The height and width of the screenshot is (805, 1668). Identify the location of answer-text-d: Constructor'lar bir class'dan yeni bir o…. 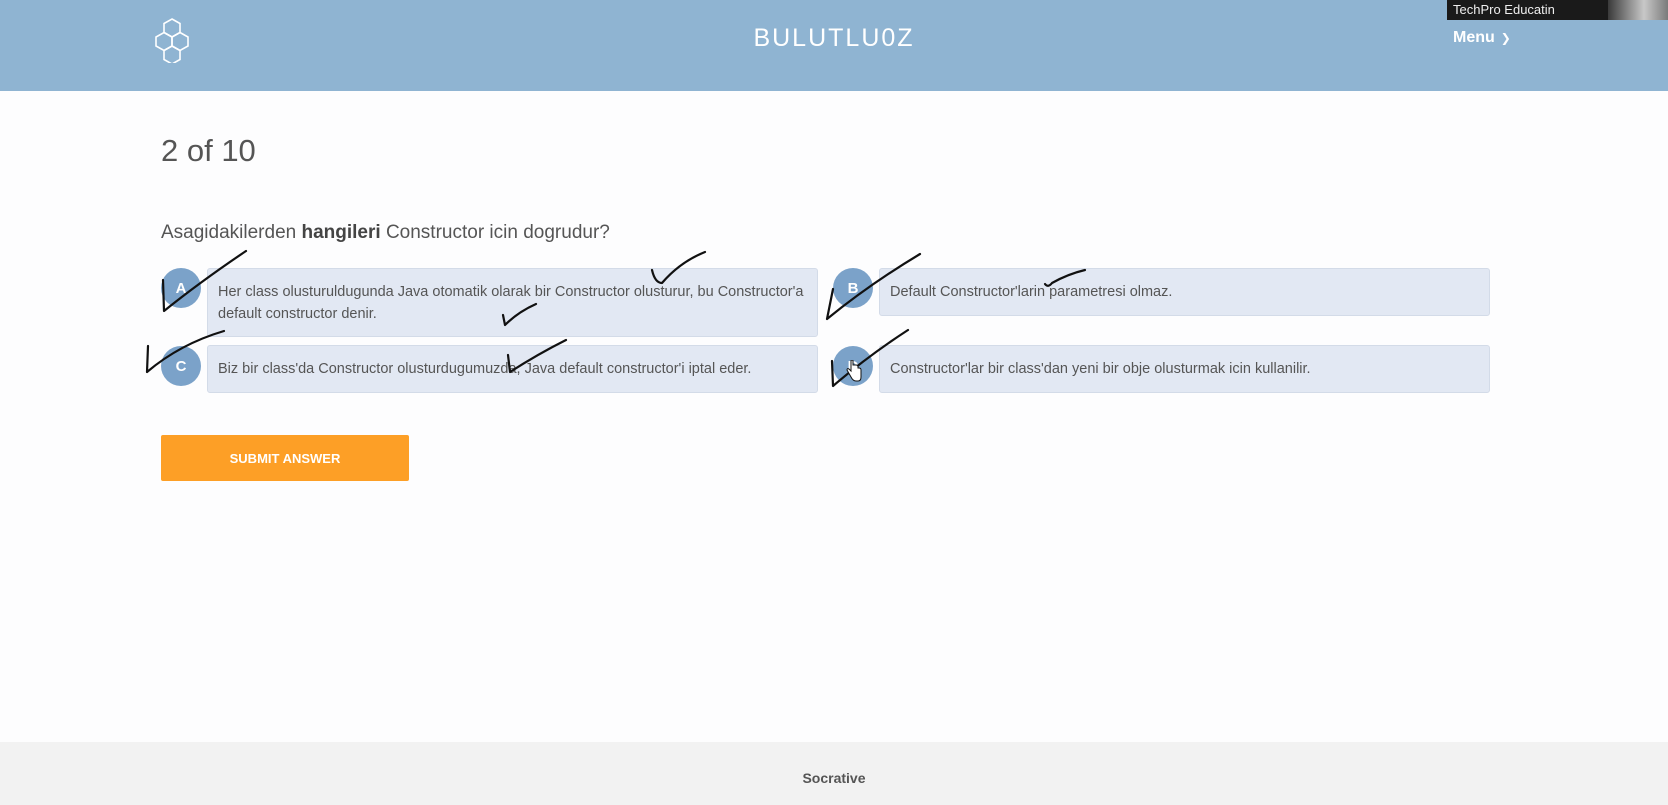
(1100, 369).